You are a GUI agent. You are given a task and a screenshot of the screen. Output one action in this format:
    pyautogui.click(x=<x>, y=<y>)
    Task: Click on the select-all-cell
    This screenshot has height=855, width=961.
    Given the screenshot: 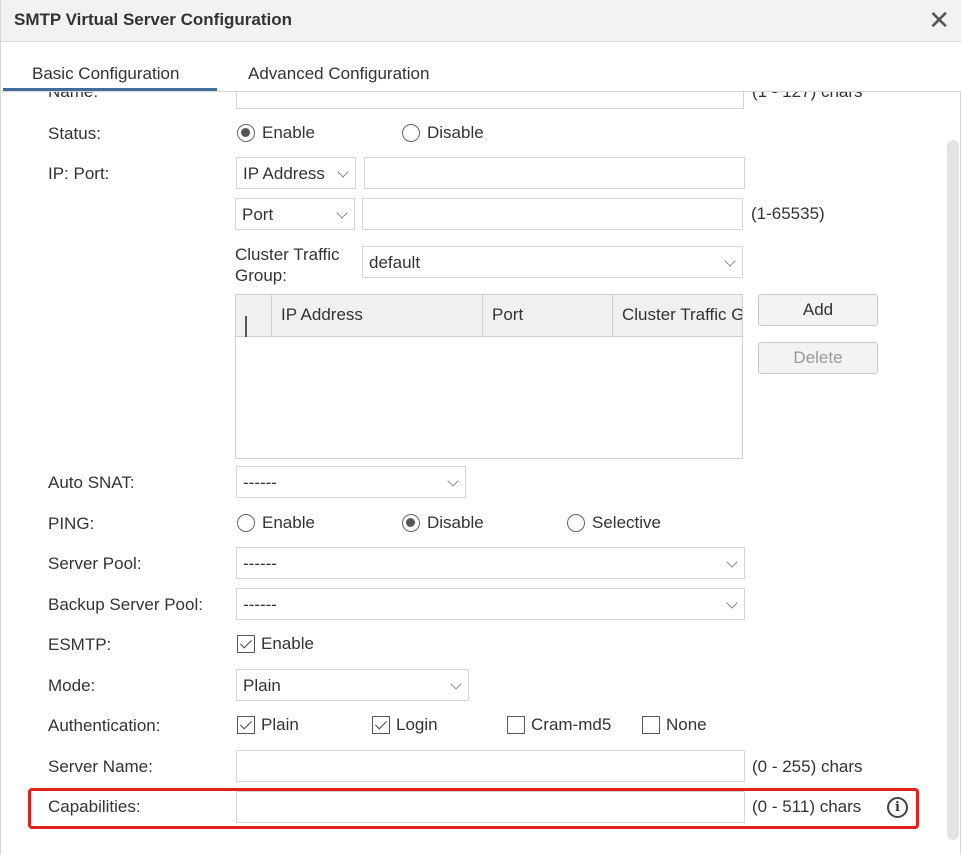 What is the action you would take?
    pyautogui.click(x=254, y=316)
    